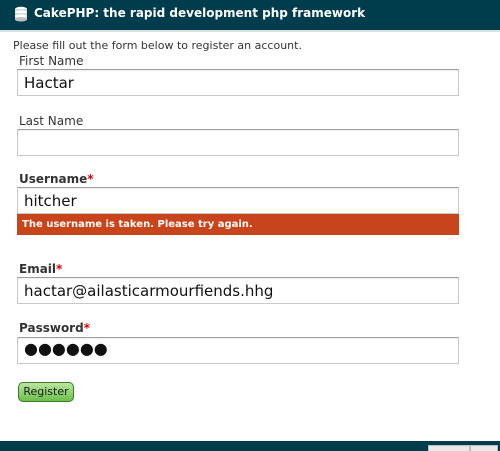 The width and height of the screenshot is (500, 451). I want to click on username-label: Username*, so click(56, 179).